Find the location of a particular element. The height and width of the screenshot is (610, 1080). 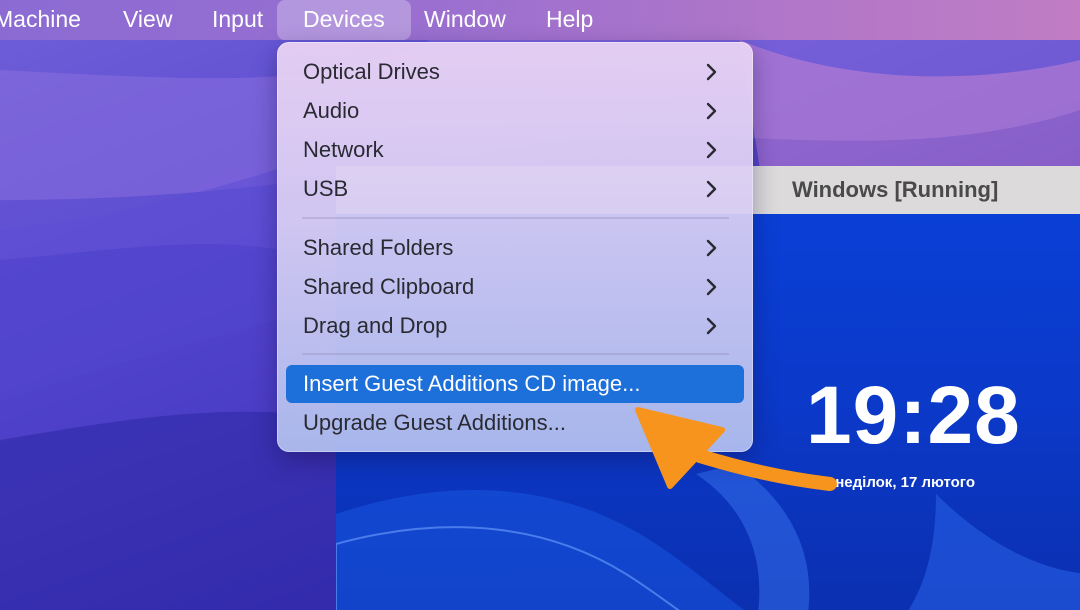

vm-window-title: Windows [Running] is located at coordinates (895, 189).